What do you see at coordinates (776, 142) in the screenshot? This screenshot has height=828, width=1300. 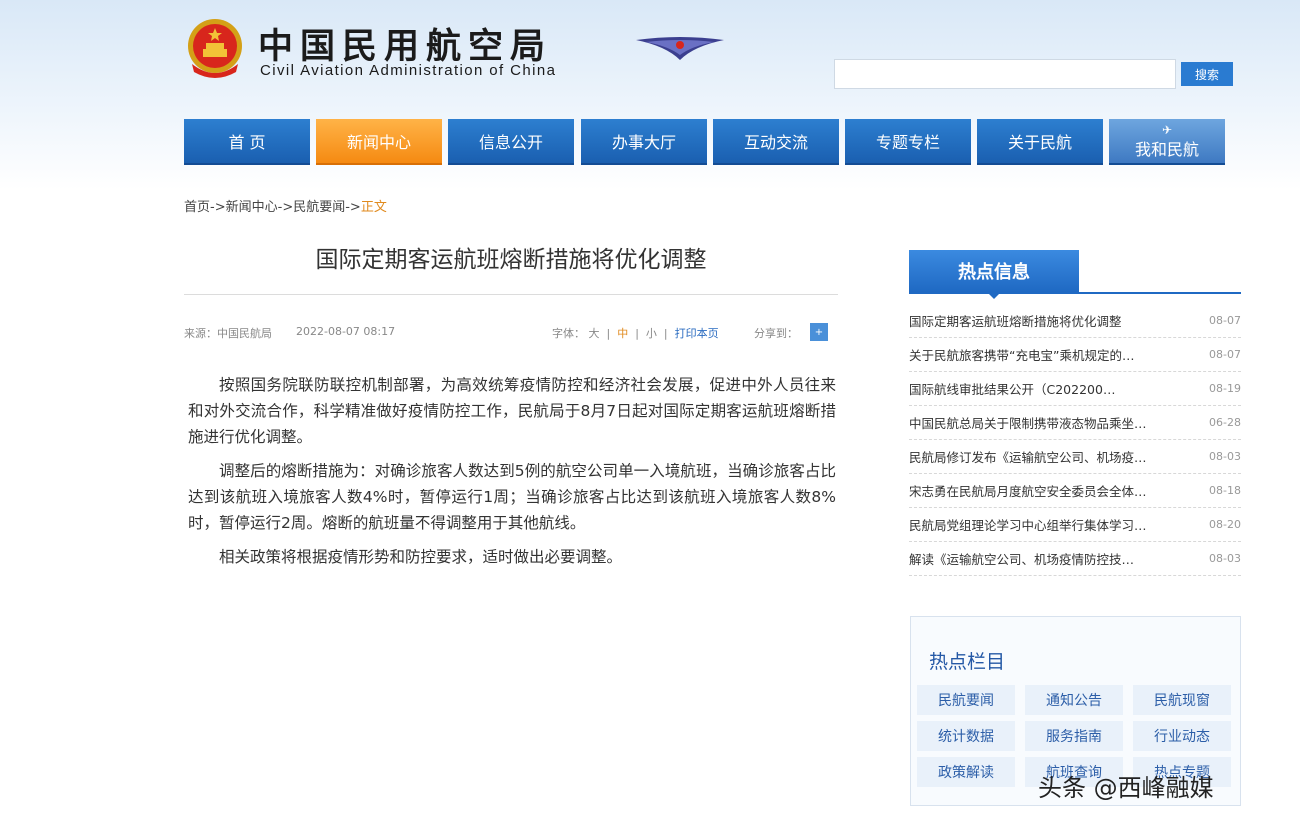 I see `nav-interaction: 互动交流` at bounding box center [776, 142].